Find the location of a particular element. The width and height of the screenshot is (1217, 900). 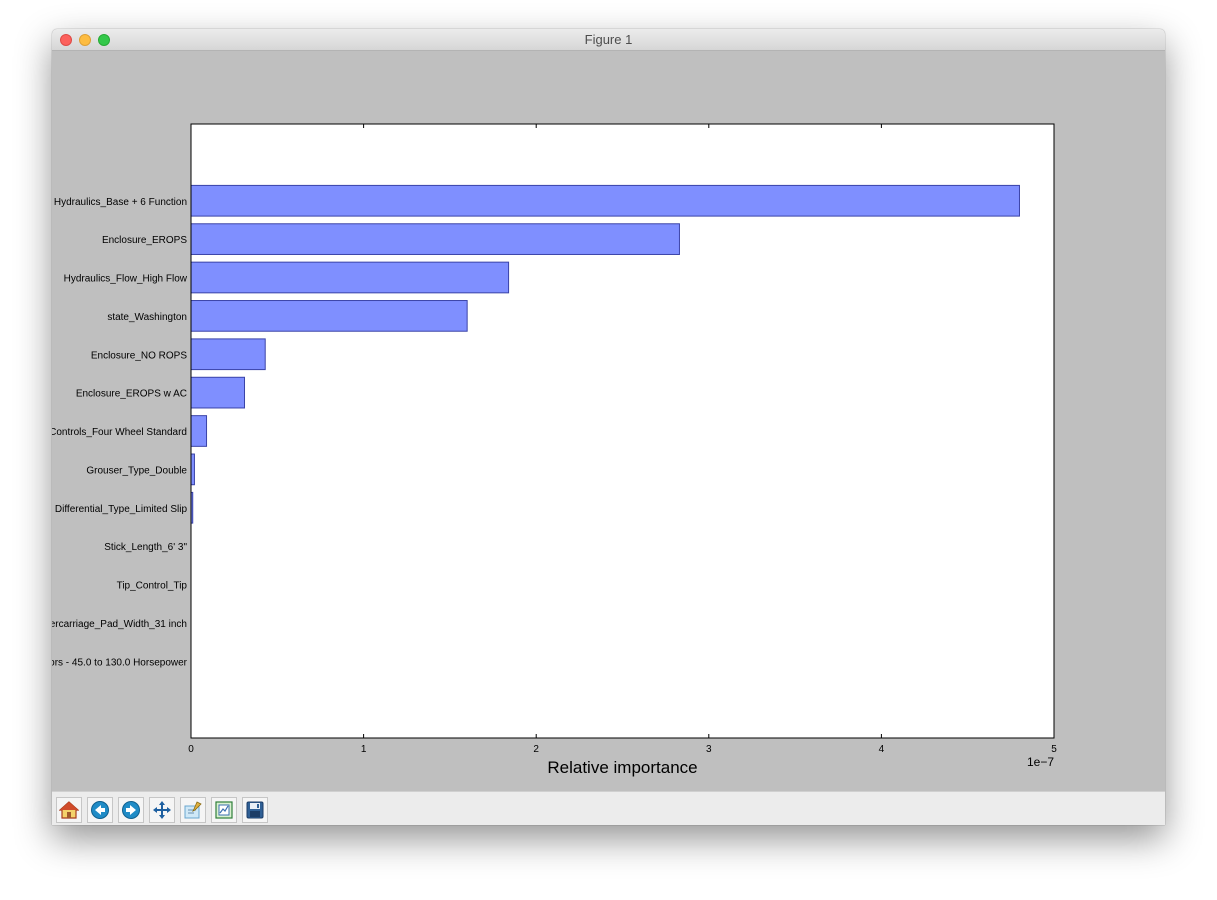

forward-button is located at coordinates (131, 810).